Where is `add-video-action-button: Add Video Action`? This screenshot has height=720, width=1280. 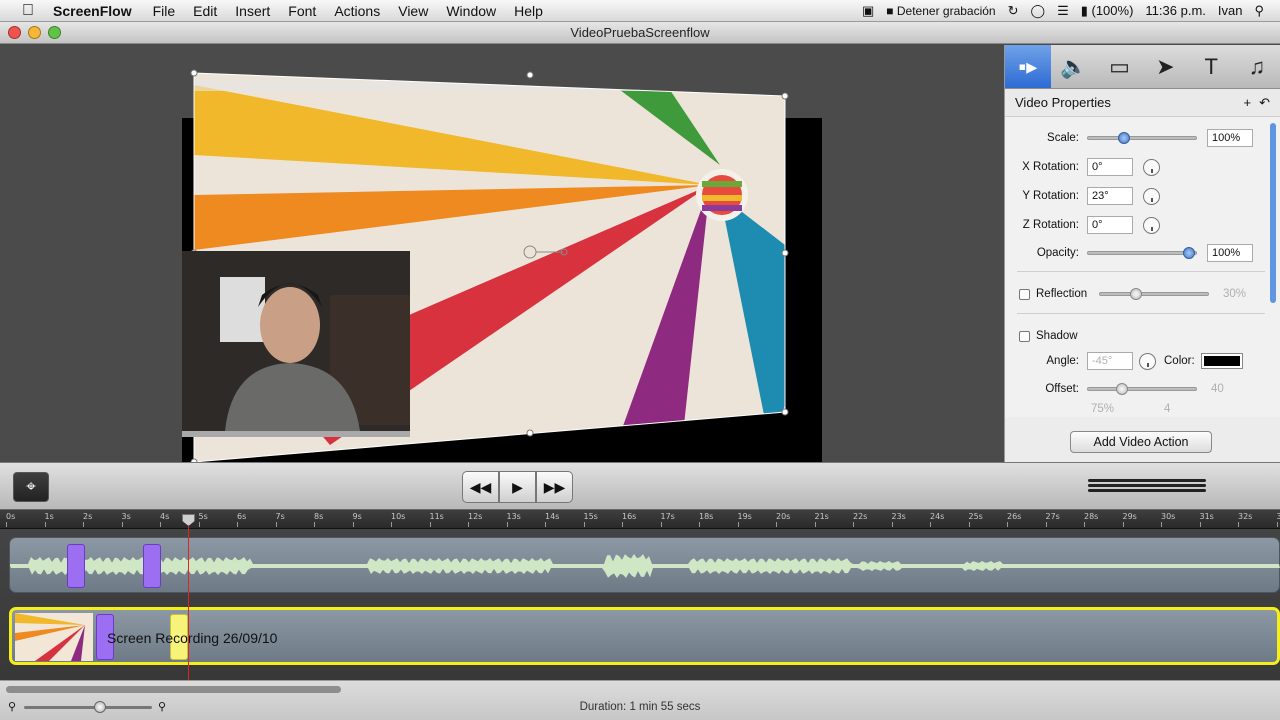
add-video-action-button: Add Video Action is located at coordinates (1141, 442).